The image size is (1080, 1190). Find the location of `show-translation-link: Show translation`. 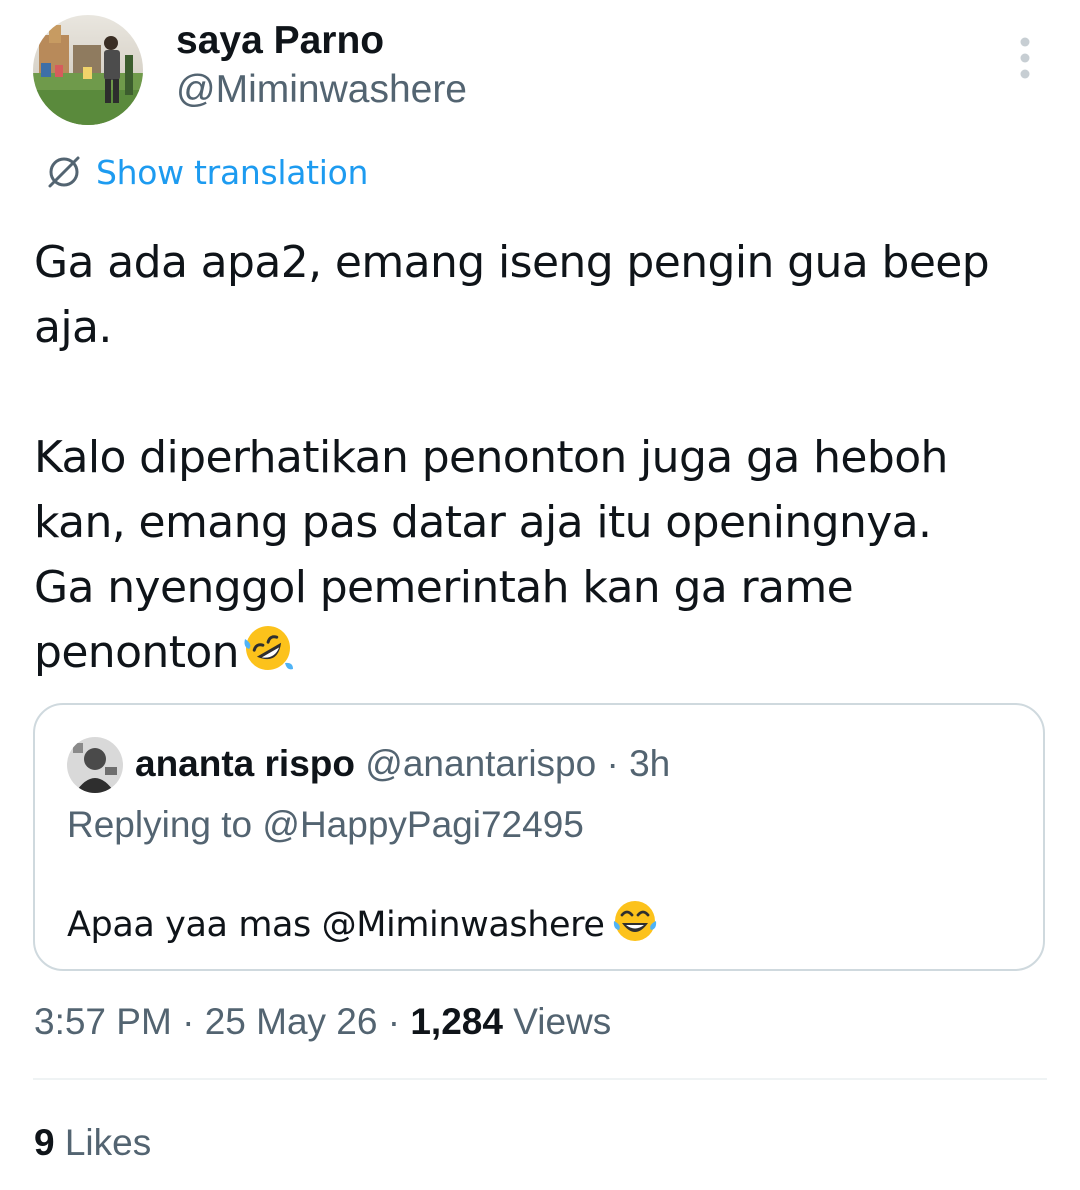

show-translation-link: Show translation is located at coordinates (206, 172).